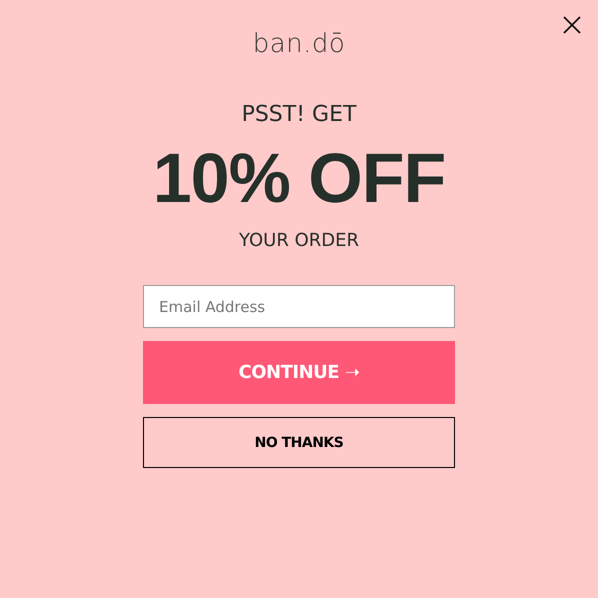 The height and width of the screenshot is (598, 598). I want to click on logo: ban.dō, so click(299, 44).